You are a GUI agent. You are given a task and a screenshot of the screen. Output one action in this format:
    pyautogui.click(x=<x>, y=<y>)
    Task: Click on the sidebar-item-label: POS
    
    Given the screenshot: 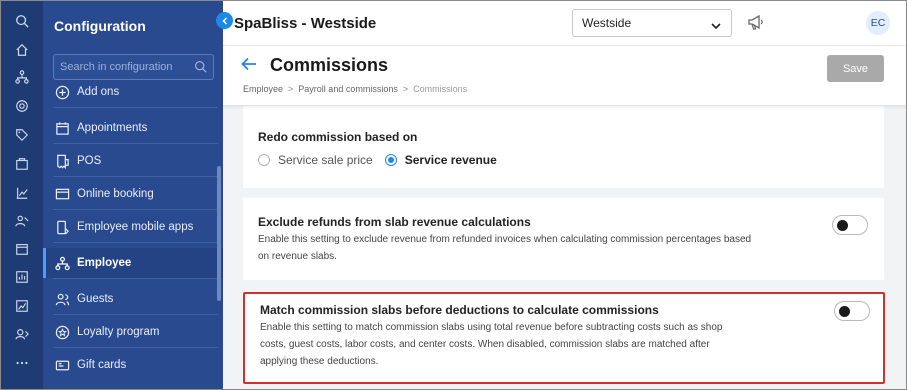 What is the action you would take?
    pyautogui.click(x=89, y=161)
    